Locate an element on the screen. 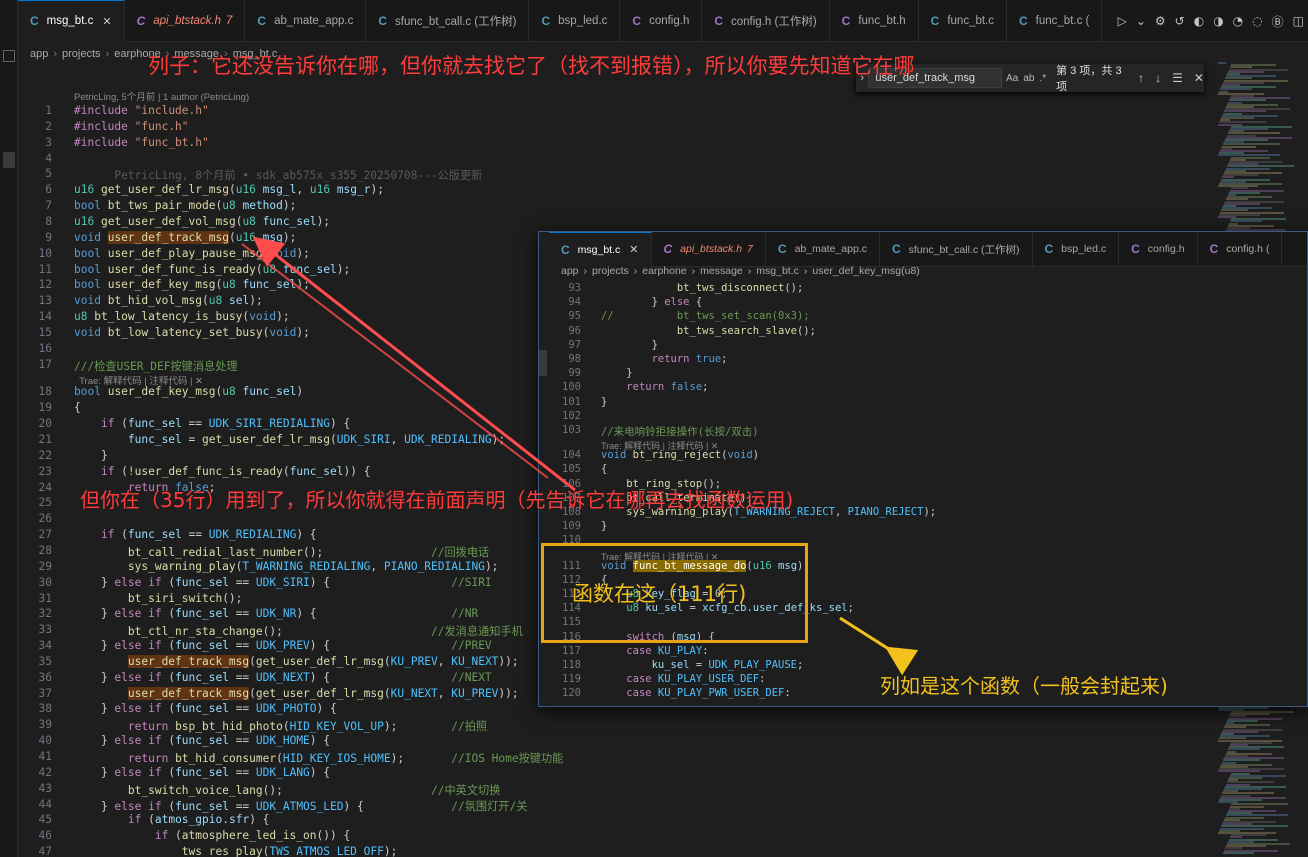 The width and height of the screenshot is (1308, 857). c-header-icon: C is located at coordinates (1135, 249).